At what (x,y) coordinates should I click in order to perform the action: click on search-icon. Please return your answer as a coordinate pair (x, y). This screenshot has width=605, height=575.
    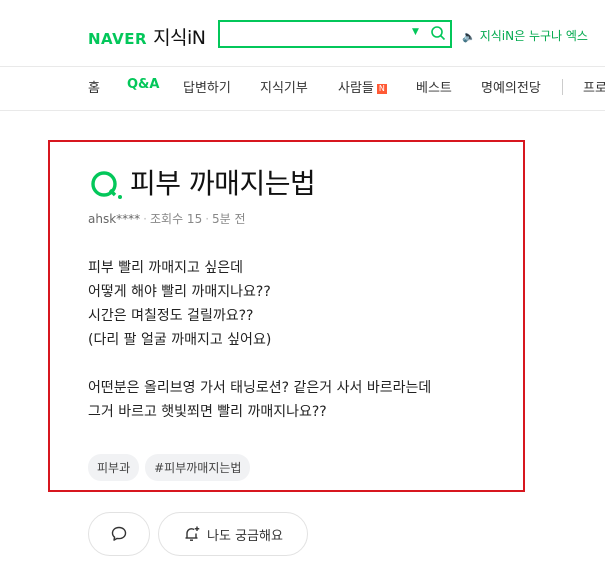
    Looking at the image, I should click on (438, 33).